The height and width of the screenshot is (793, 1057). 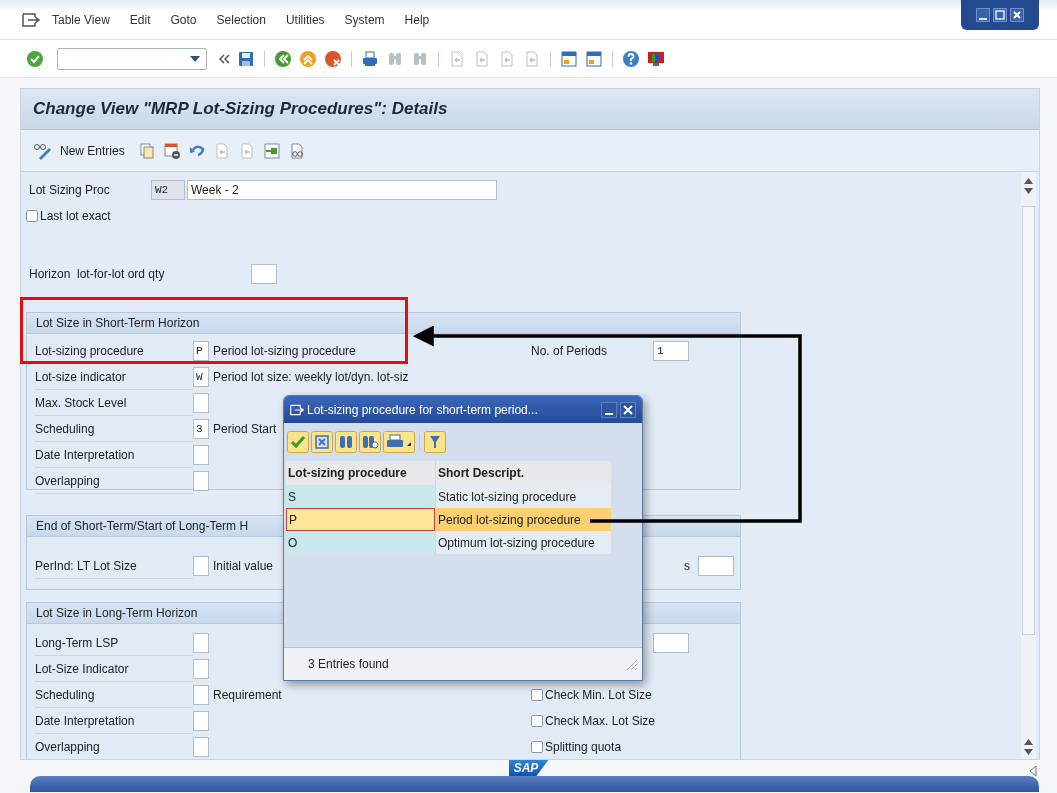 I want to click on input-field: P, so click(x=201, y=351).